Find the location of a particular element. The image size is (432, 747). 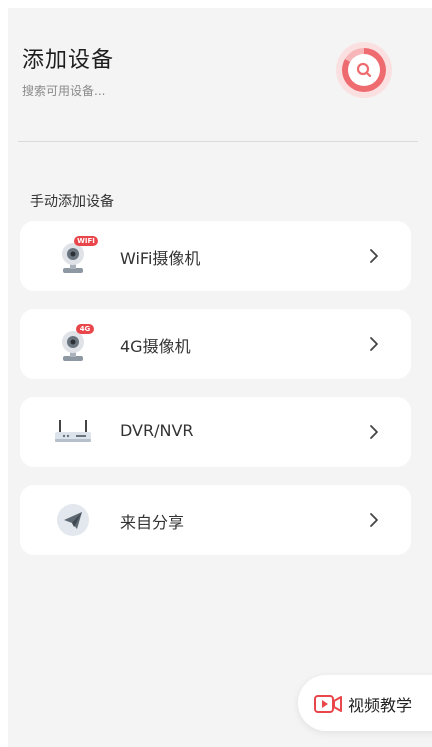

device-card-dvr-nvr: DVR/NVR is located at coordinates (215, 432).